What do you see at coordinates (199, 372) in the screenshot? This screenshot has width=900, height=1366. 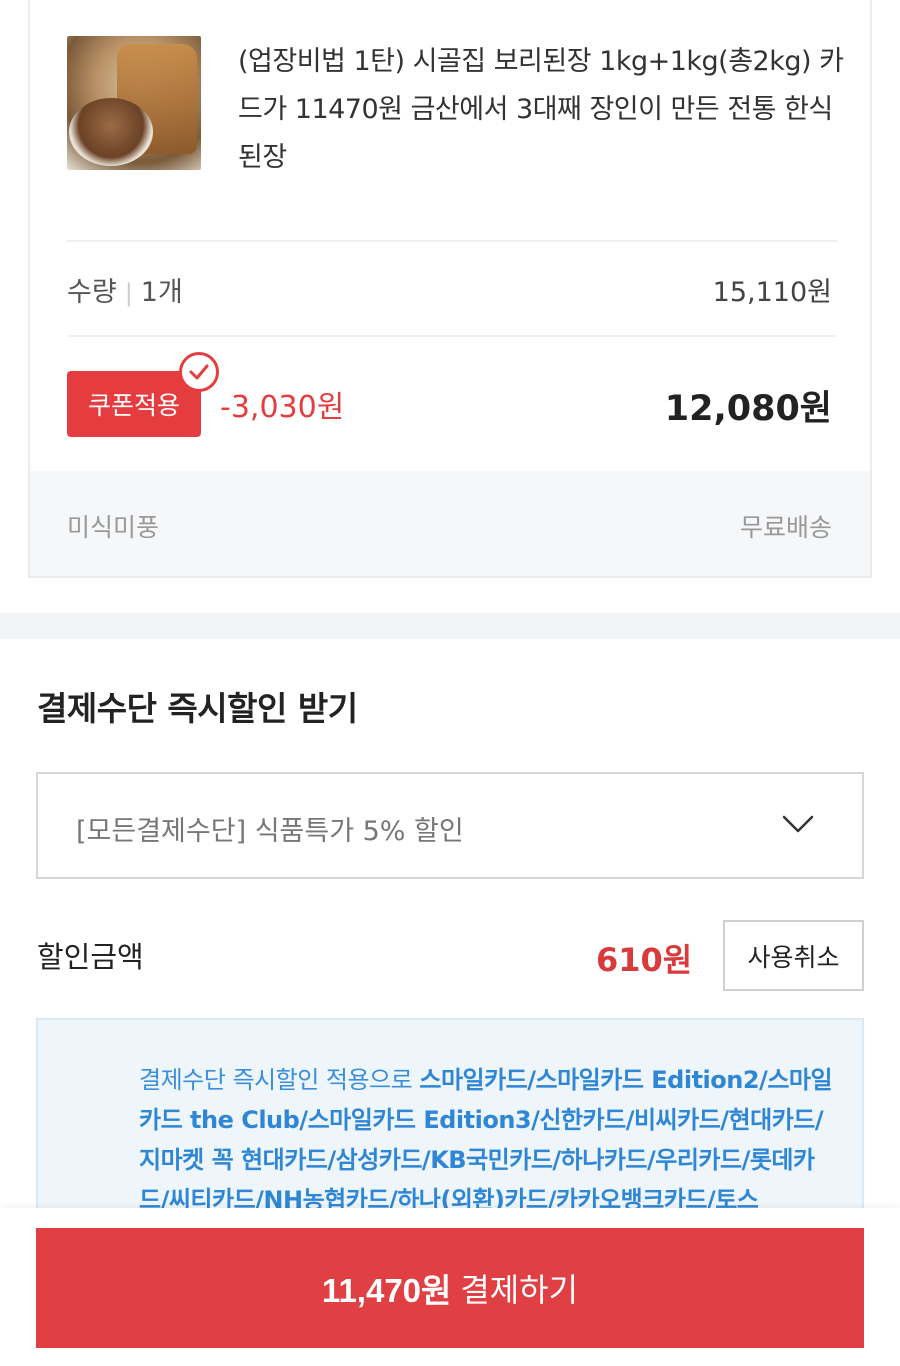 I see `check-icon` at bounding box center [199, 372].